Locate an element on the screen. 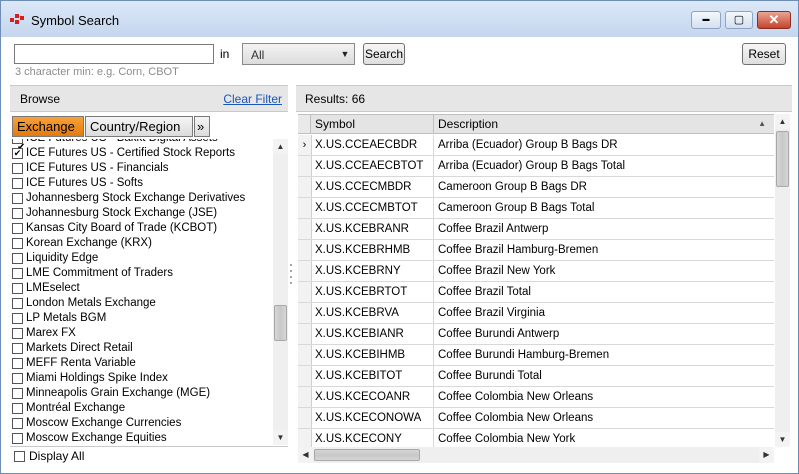 The width and height of the screenshot is (799, 474). description-cell: Coffee Burundi Total is located at coordinates (490, 376).